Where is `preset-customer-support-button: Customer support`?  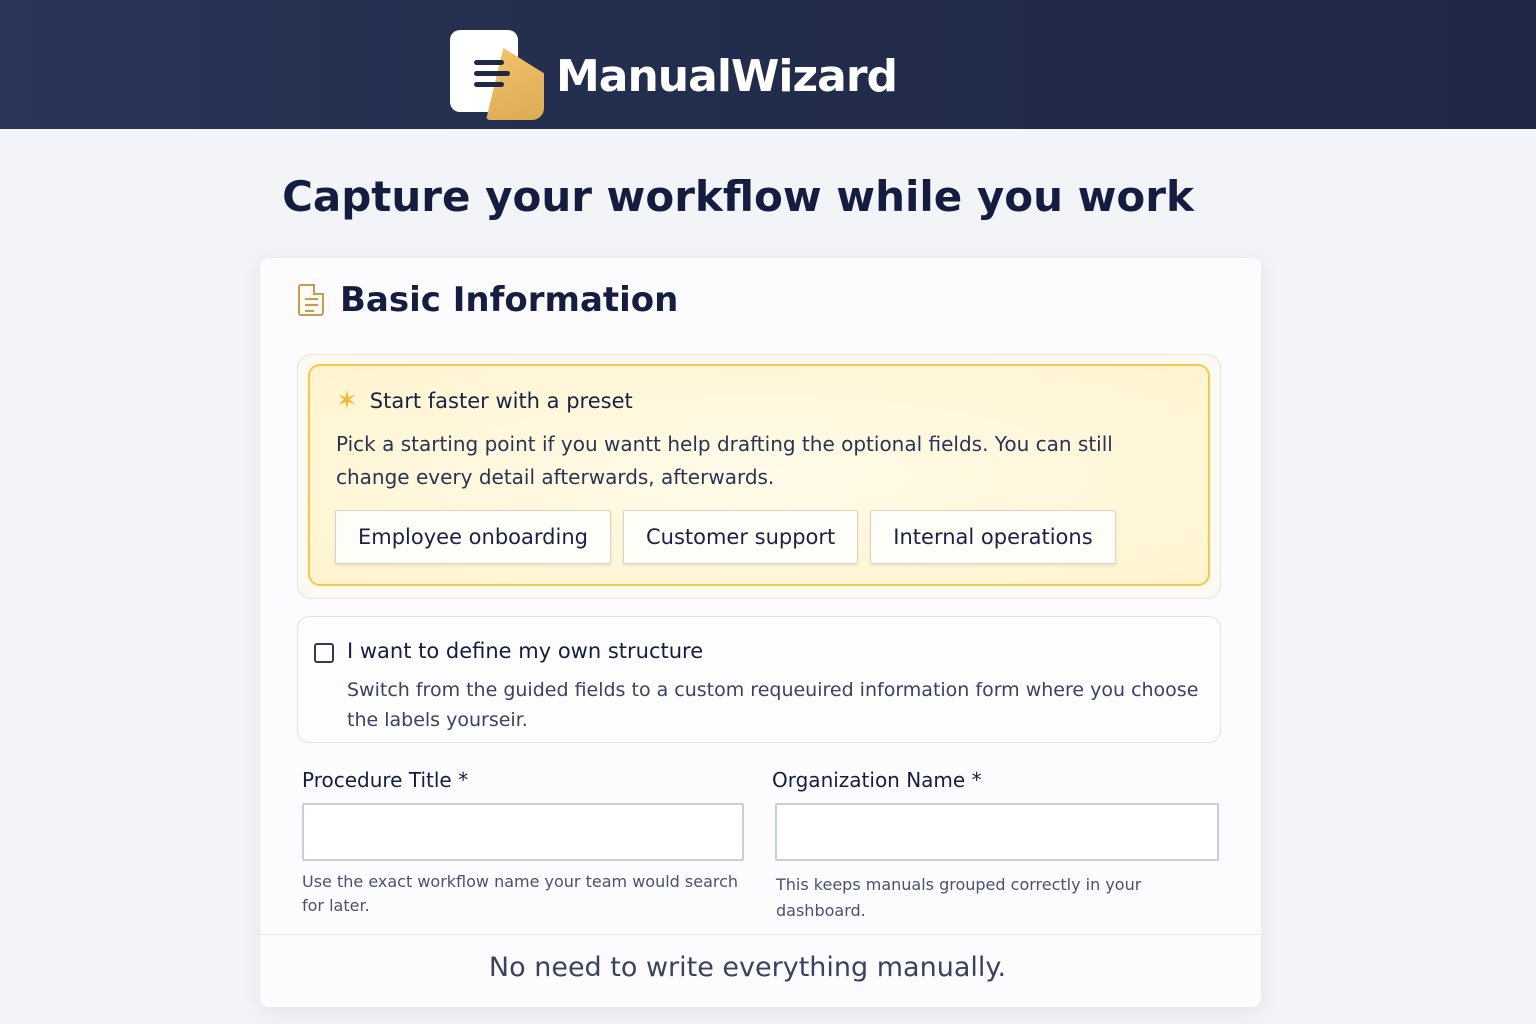
preset-customer-support-button: Customer support is located at coordinates (740, 537).